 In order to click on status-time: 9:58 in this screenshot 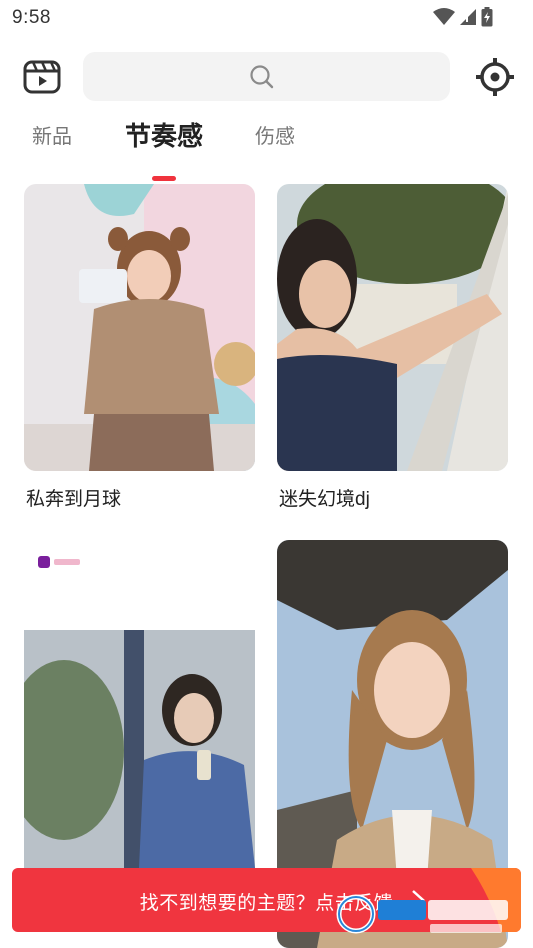, I will do `click(31, 17)`.